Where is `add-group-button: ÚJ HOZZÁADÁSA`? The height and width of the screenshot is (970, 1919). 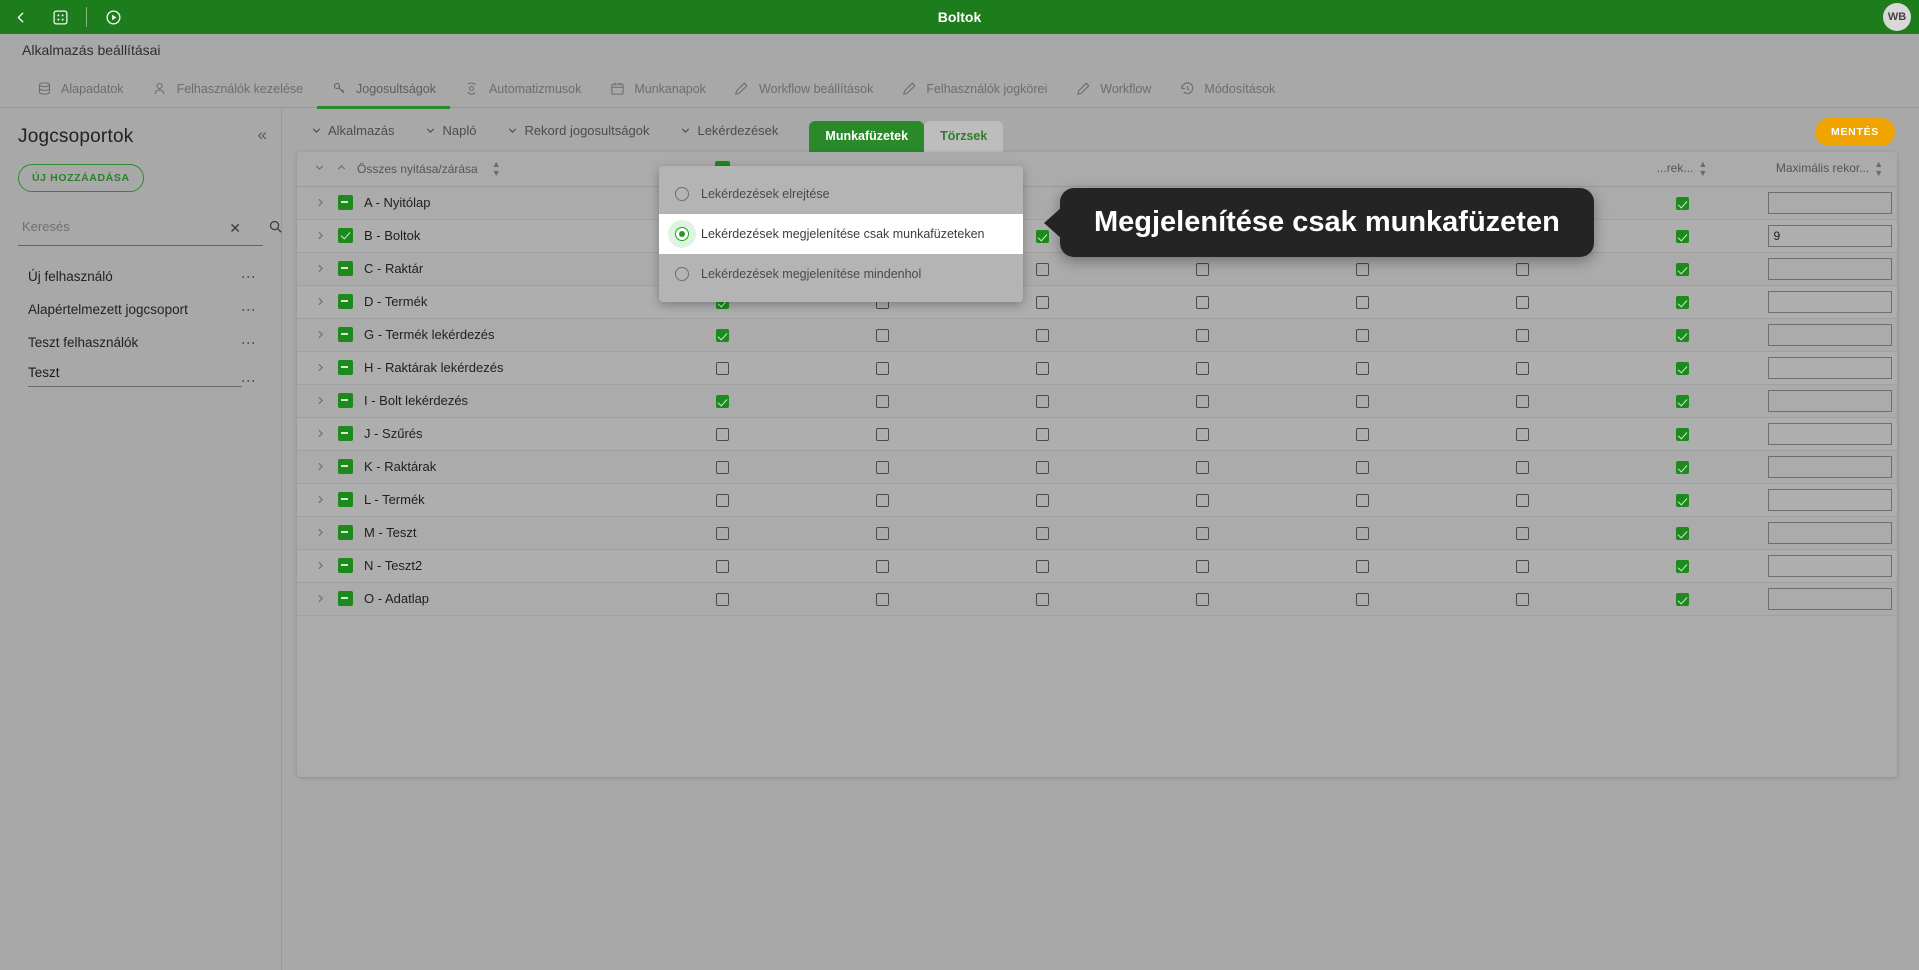 add-group-button: ÚJ HOZZÁADÁSA is located at coordinates (81, 178).